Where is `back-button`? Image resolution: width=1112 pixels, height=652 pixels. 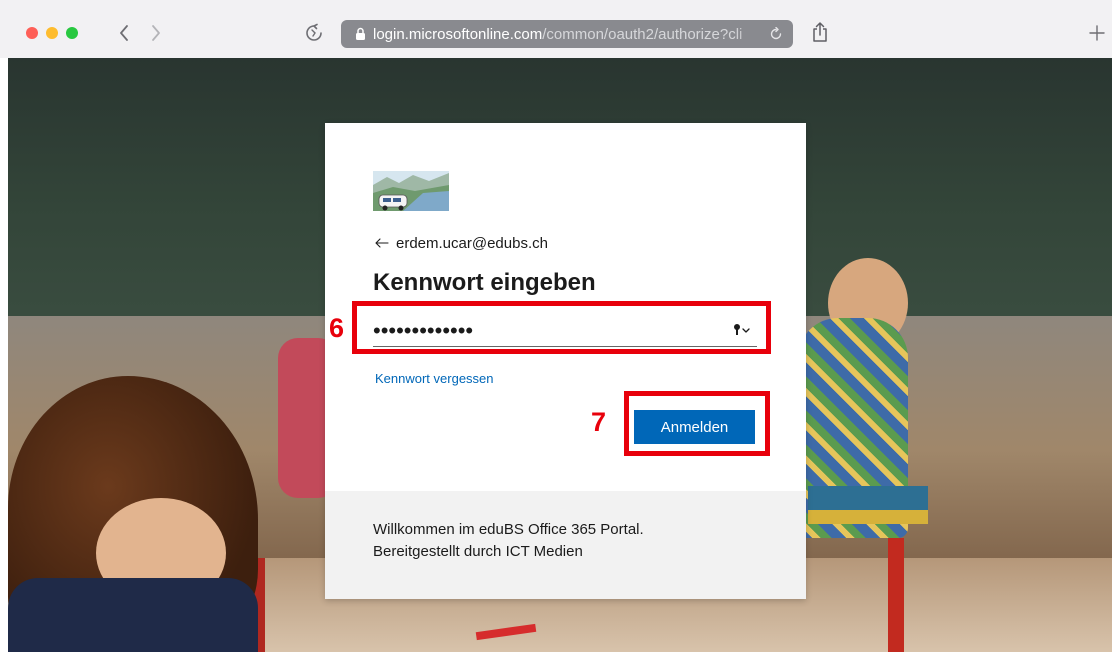 back-button is located at coordinates (124, 33).